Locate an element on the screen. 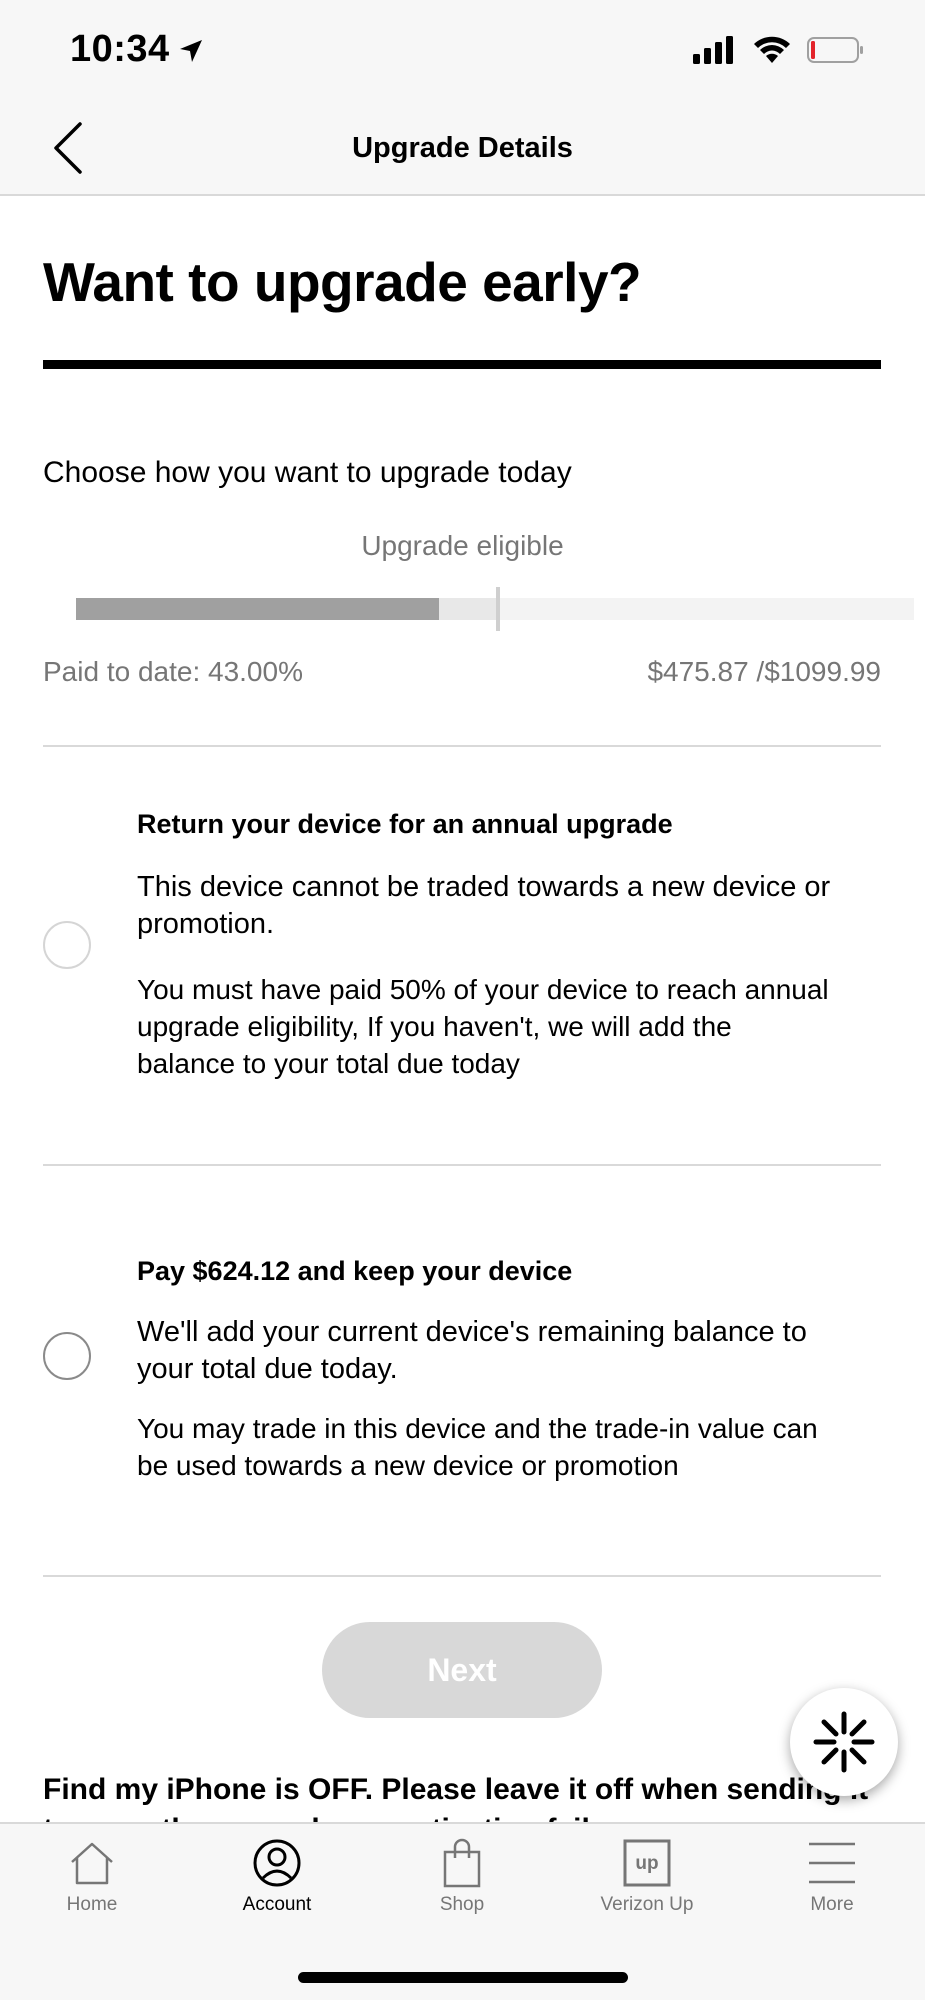 This screenshot has width=925, height=2000. menu-icon is located at coordinates (832, 1863).